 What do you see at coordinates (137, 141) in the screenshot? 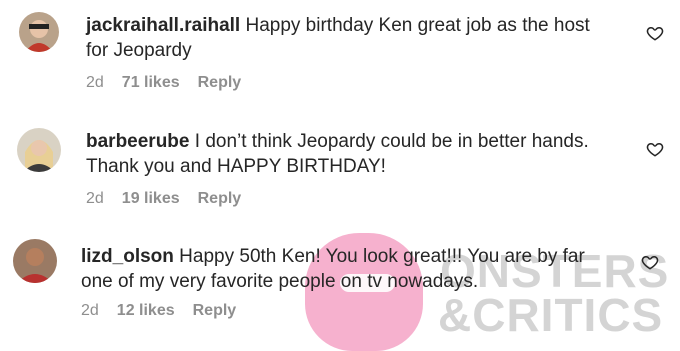
I see `comment-username: barbeerube` at bounding box center [137, 141].